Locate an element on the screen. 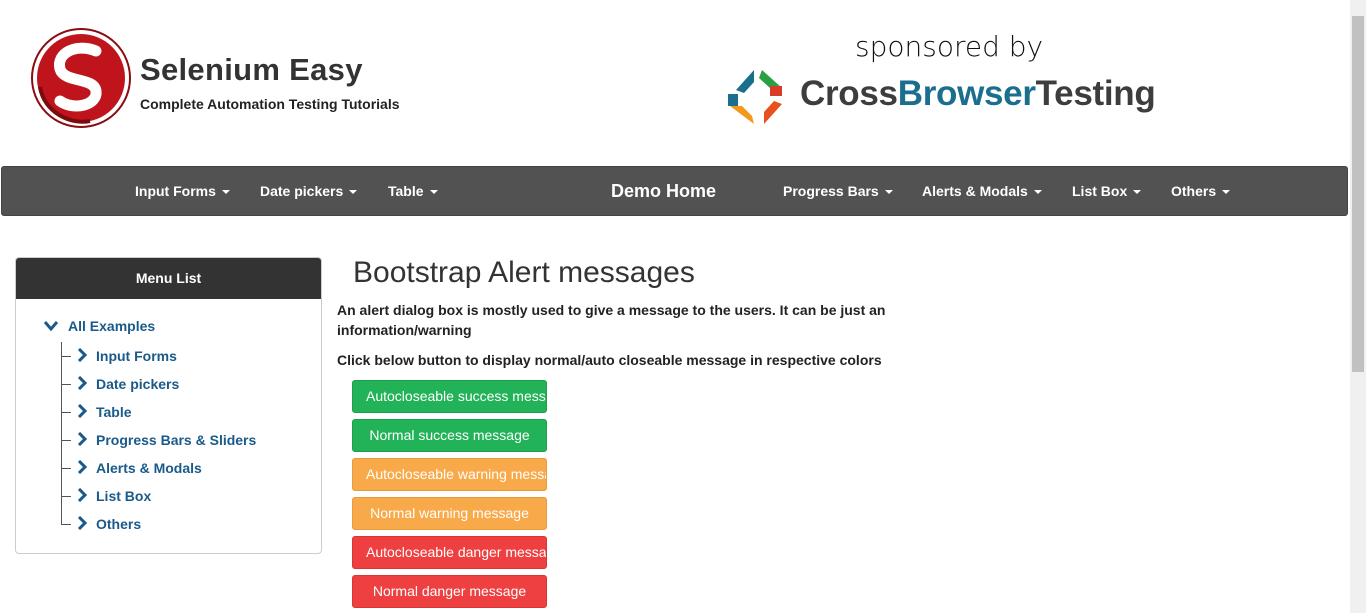 This screenshot has width=1366, height=613. nav-progress-bars: Progress Bars is located at coordinates (838, 191).